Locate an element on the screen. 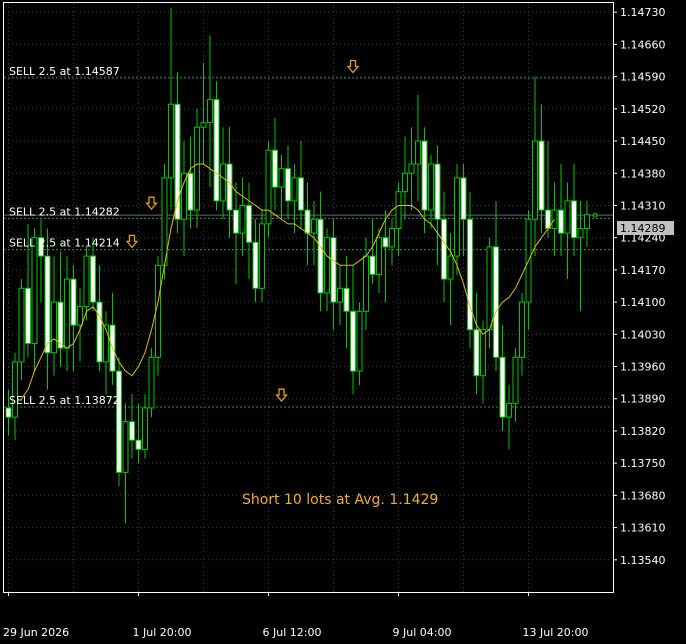  y-tick-label: 1.14730 is located at coordinates (643, 12).